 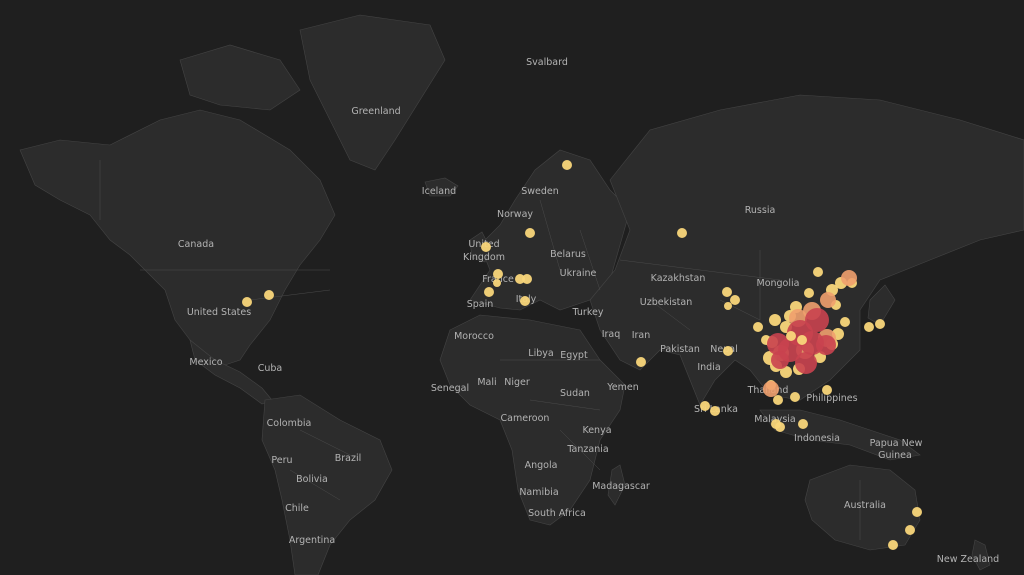 What do you see at coordinates (641, 335) in the screenshot?
I see `label-iran: Iran` at bounding box center [641, 335].